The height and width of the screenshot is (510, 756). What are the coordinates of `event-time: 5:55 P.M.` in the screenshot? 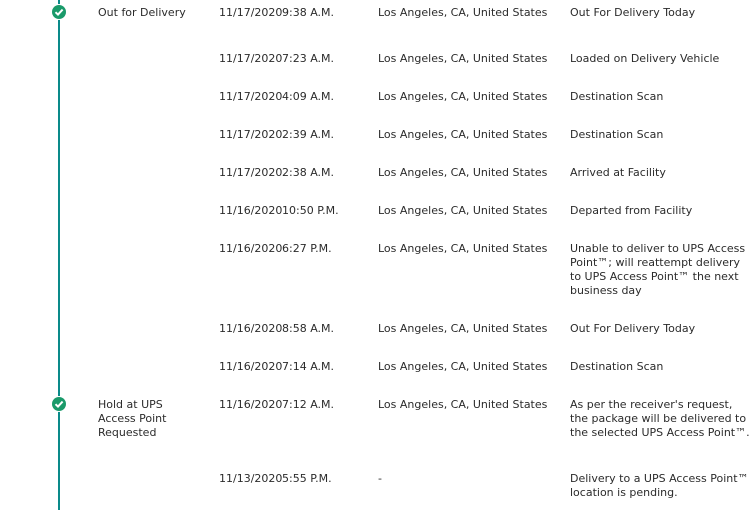 It's located at (307, 478).